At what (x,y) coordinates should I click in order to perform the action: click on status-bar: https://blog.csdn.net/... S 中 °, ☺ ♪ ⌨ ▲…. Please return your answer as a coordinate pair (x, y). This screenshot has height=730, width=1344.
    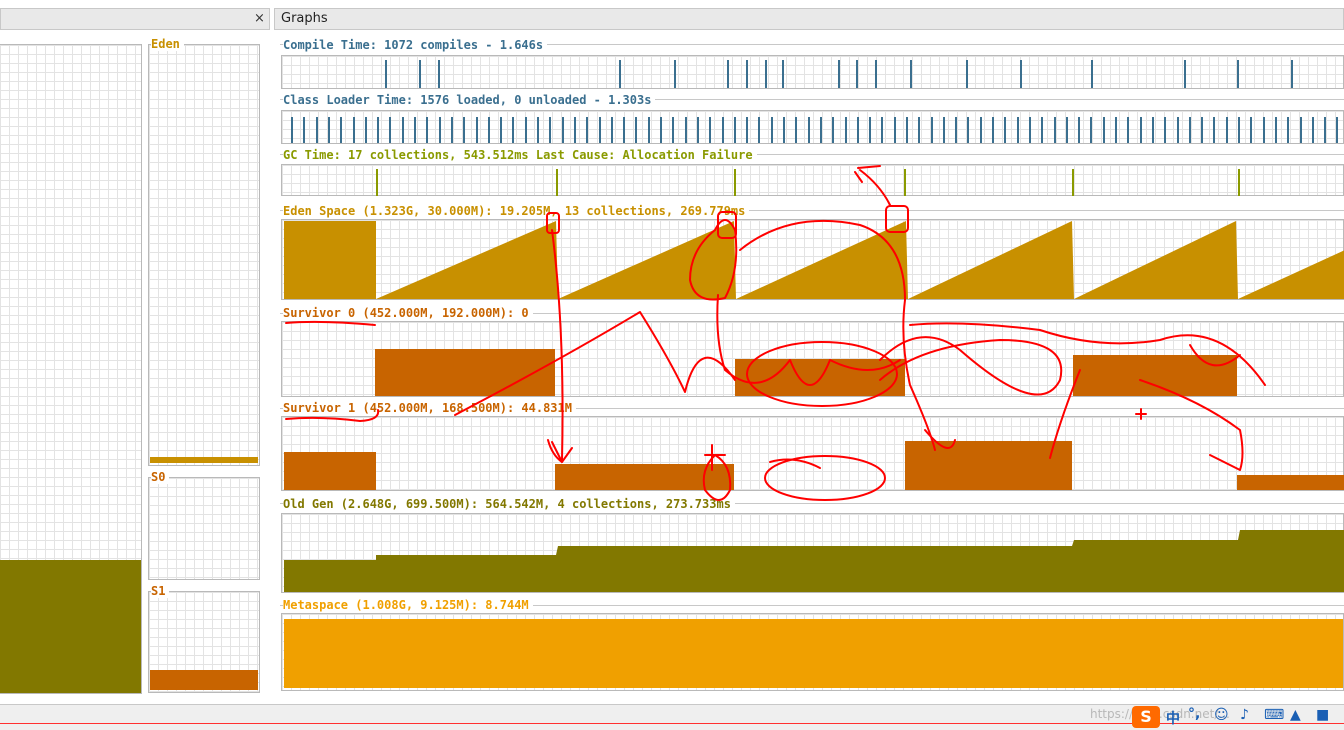
    Looking at the image, I should click on (672, 717).